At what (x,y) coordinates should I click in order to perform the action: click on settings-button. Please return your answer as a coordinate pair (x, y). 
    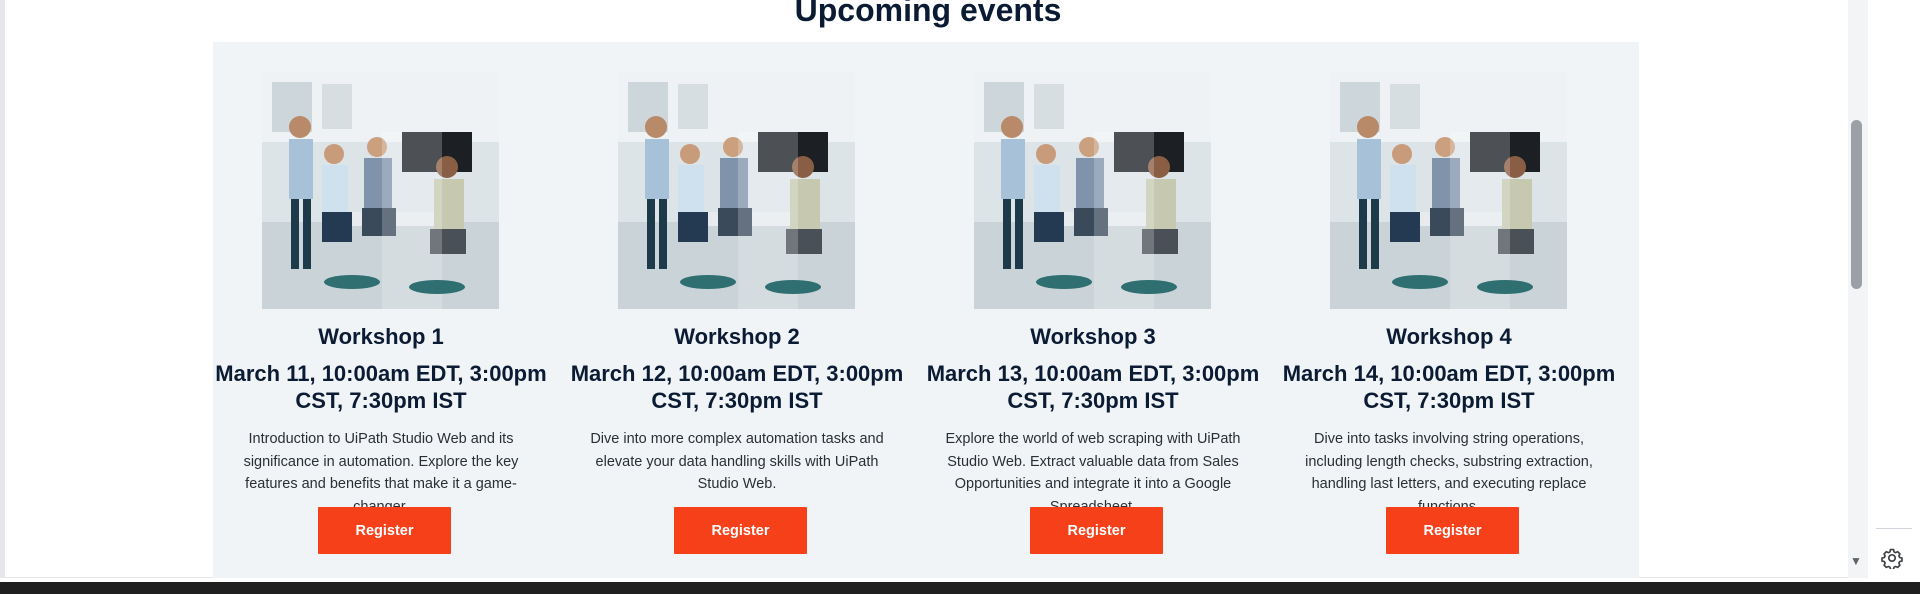
    Looking at the image, I should click on (1892, 558).